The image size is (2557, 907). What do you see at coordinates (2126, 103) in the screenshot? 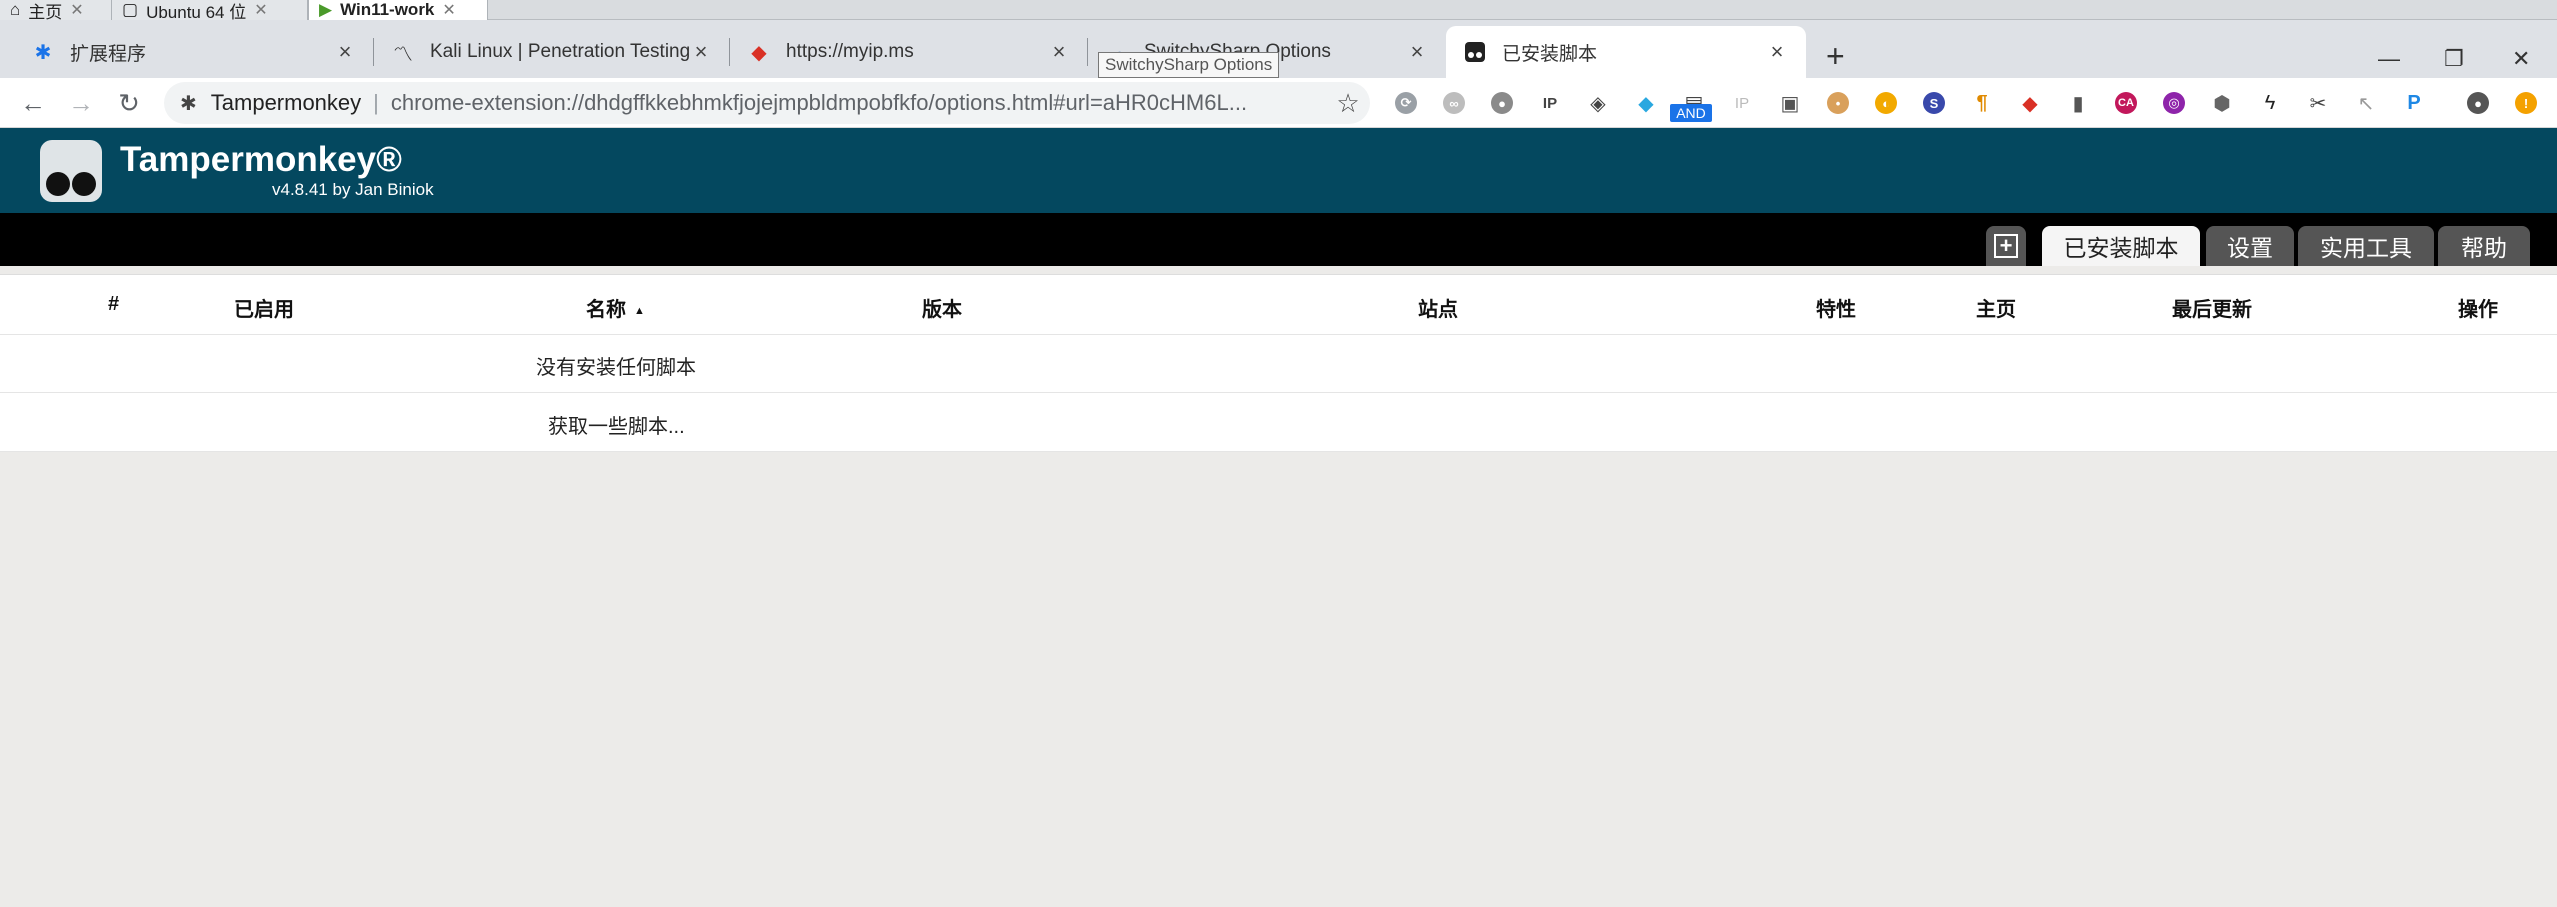
I see `ca-icon: CA` at bounding box center [2126, 103].